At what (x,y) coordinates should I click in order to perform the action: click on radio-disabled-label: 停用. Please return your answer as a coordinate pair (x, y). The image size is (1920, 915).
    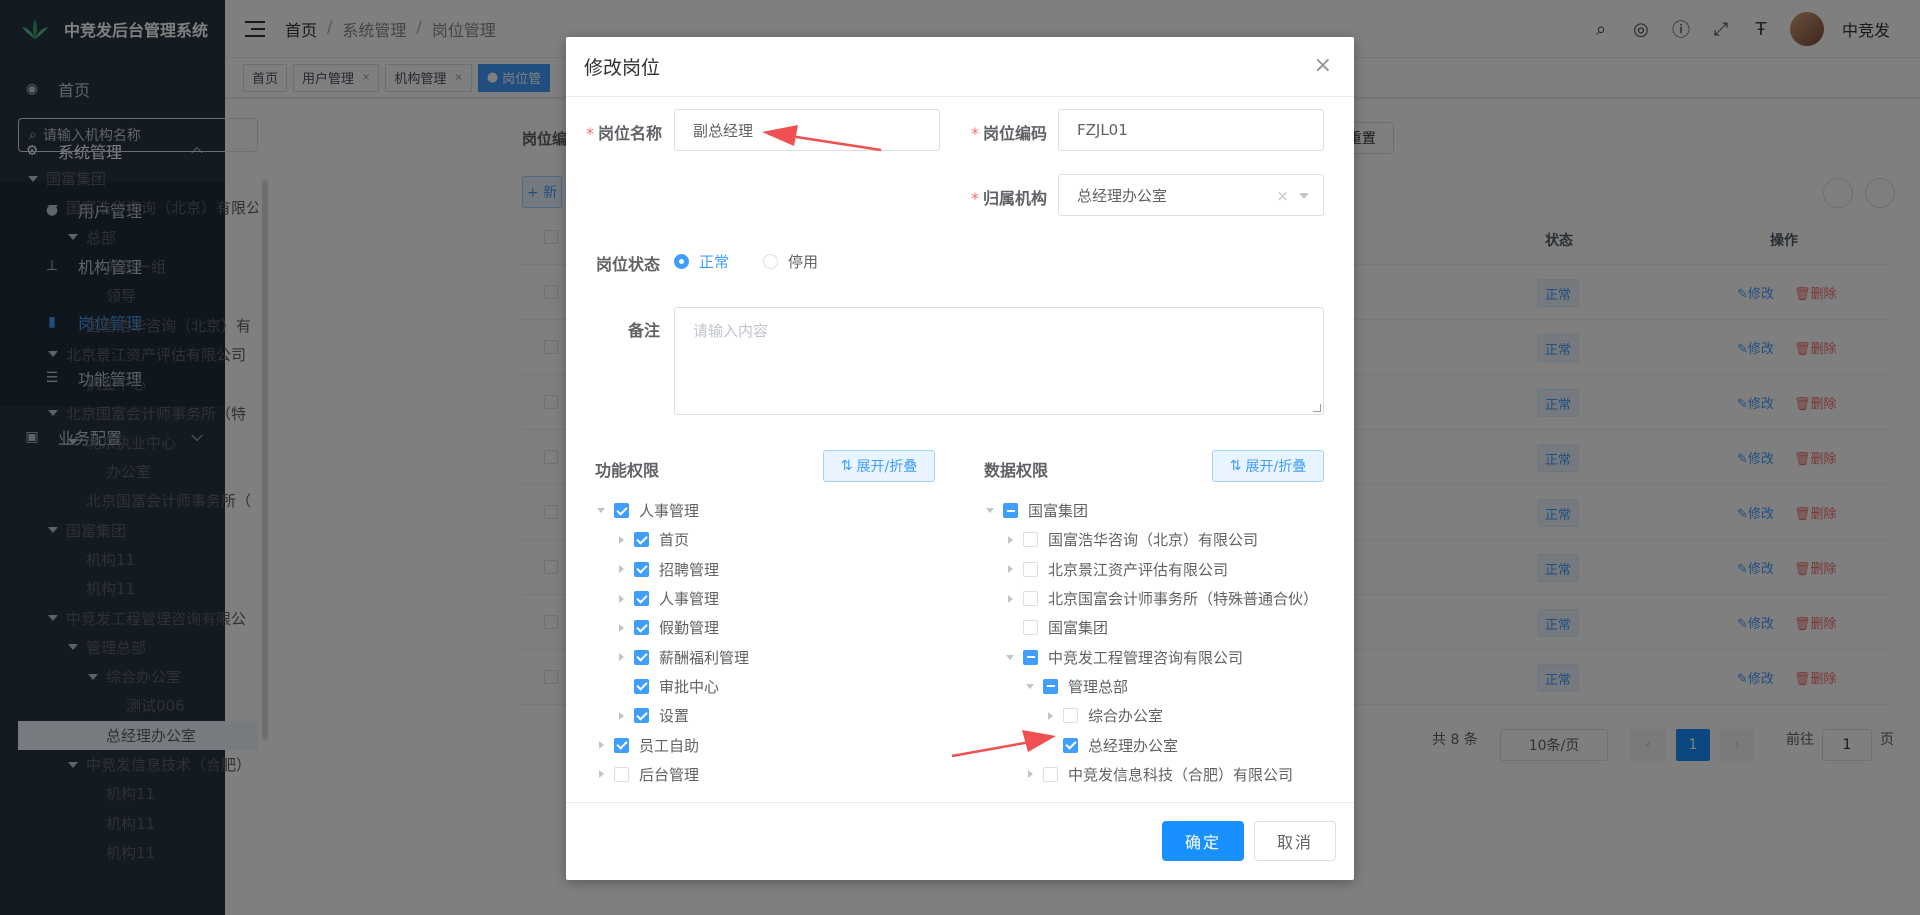
    Looking at the image, I should click on (803, 261).